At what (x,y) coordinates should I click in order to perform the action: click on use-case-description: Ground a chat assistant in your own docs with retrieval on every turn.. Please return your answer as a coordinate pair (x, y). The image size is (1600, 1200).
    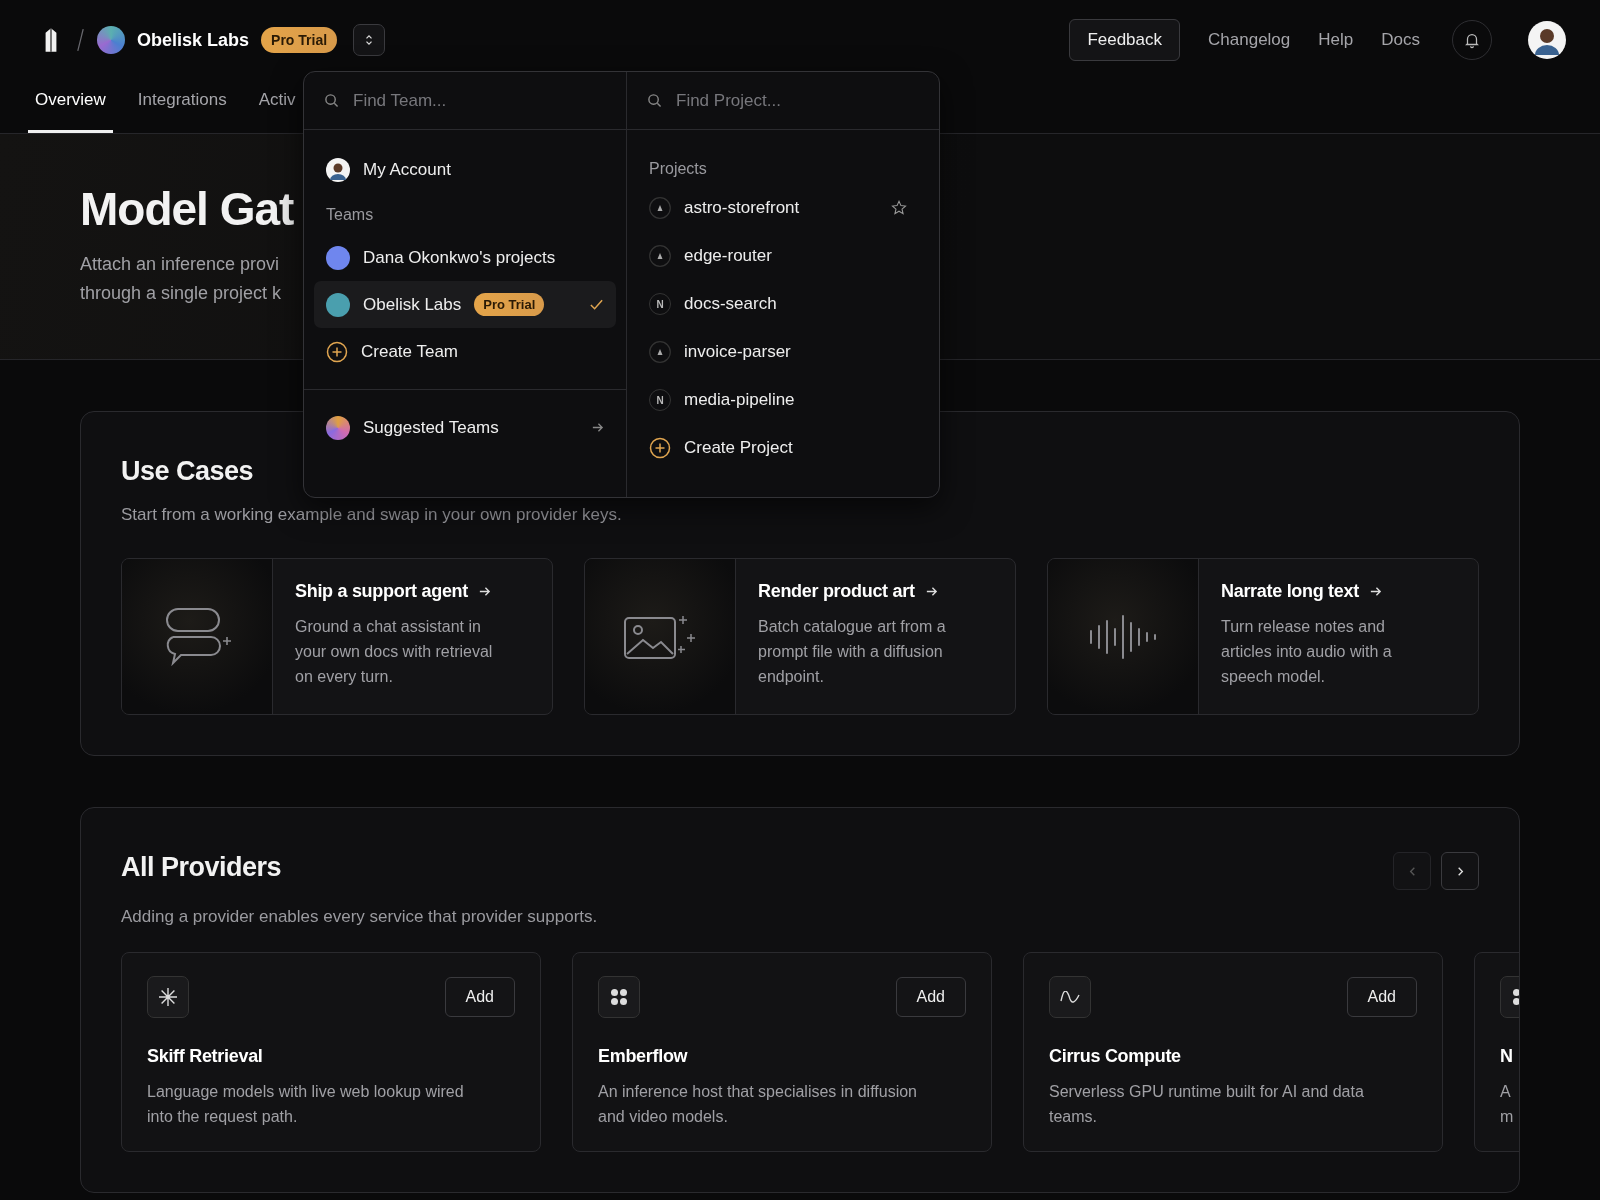
    Looking at the image, I should click on (394, 652).